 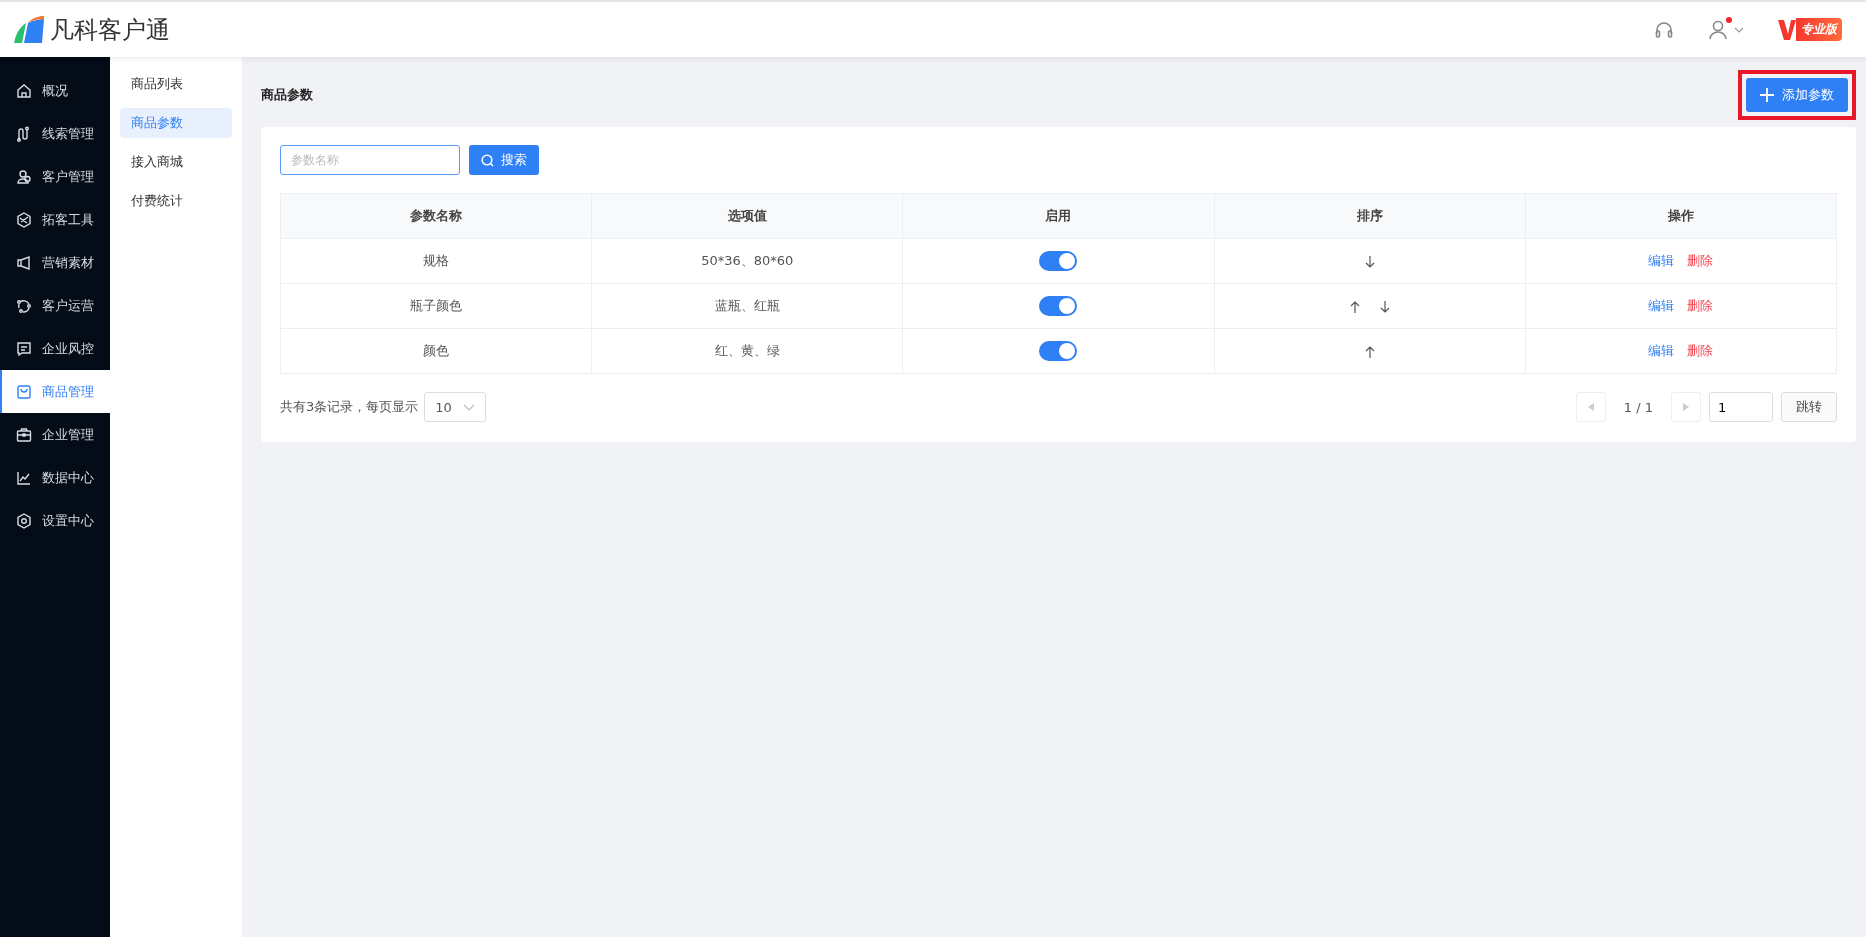 I want to click on settings-icon, so click(x=24, y=520).